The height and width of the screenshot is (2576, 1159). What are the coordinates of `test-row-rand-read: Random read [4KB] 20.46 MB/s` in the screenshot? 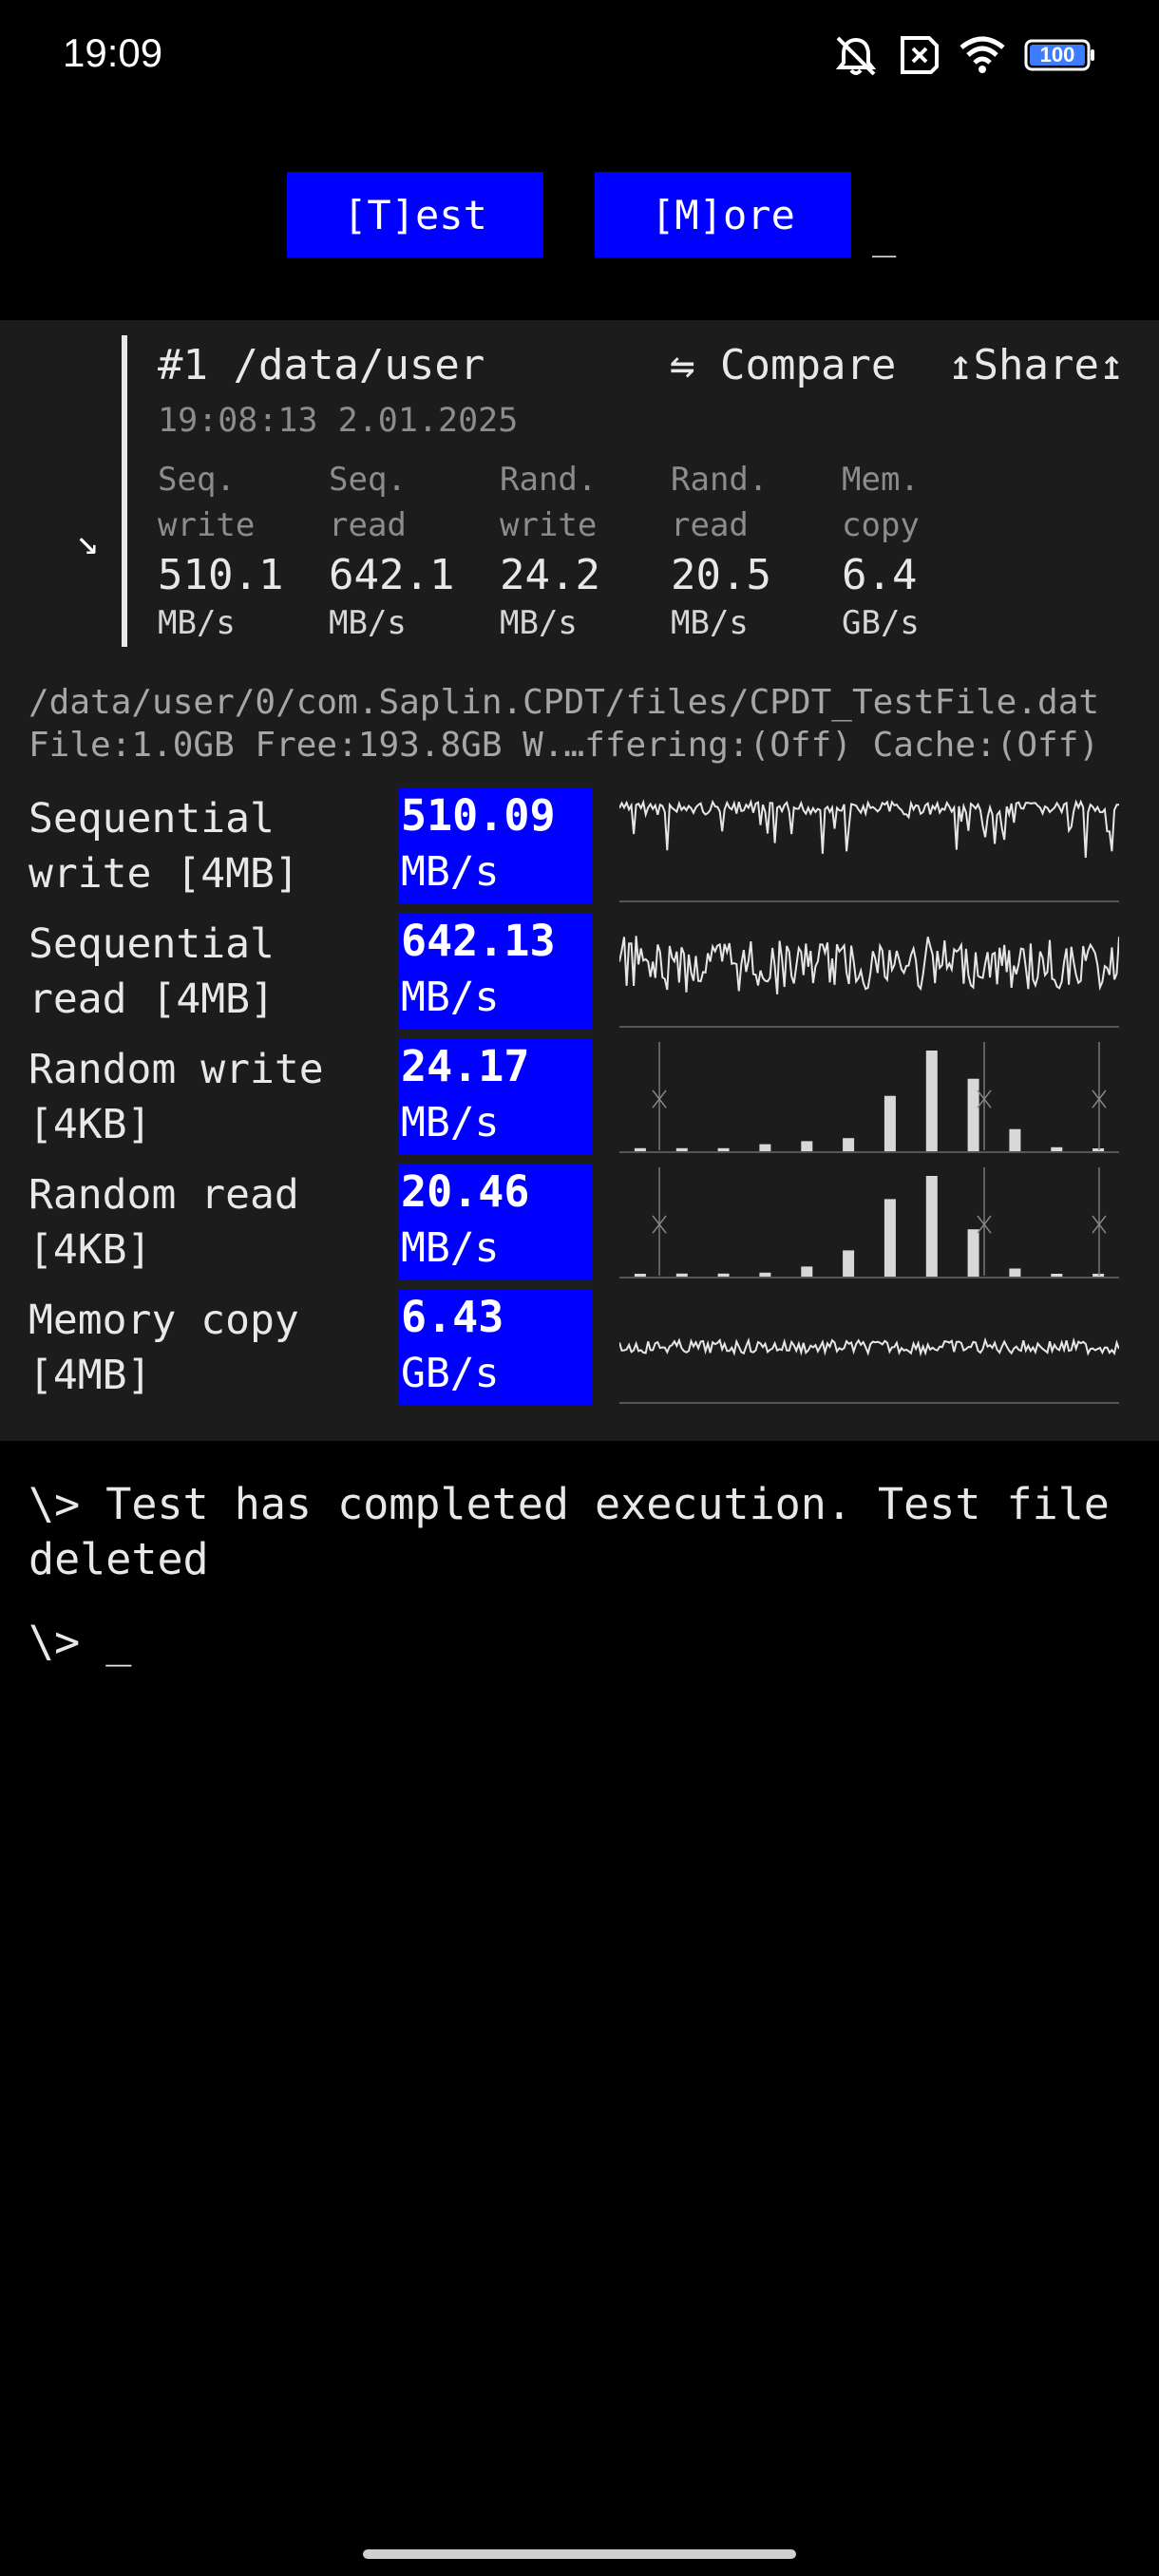 It's located at (579, 1221).